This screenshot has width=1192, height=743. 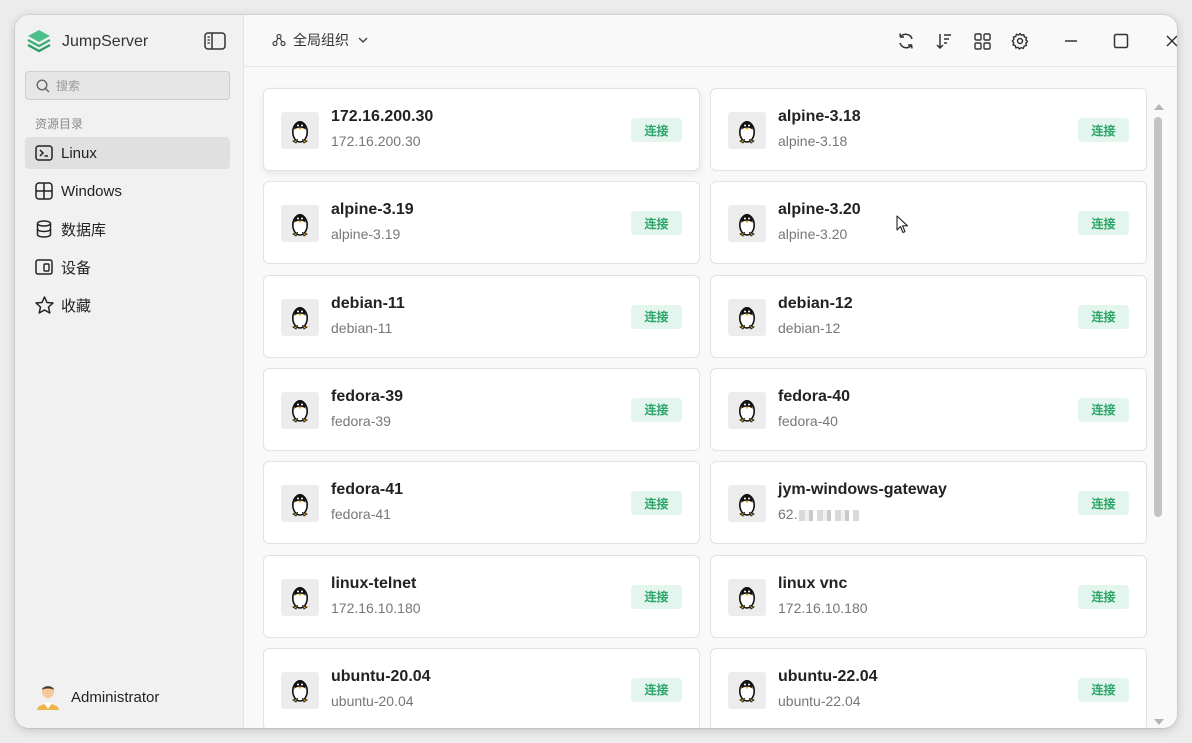 I want to click on database-icon, so click(x=44, y=229).